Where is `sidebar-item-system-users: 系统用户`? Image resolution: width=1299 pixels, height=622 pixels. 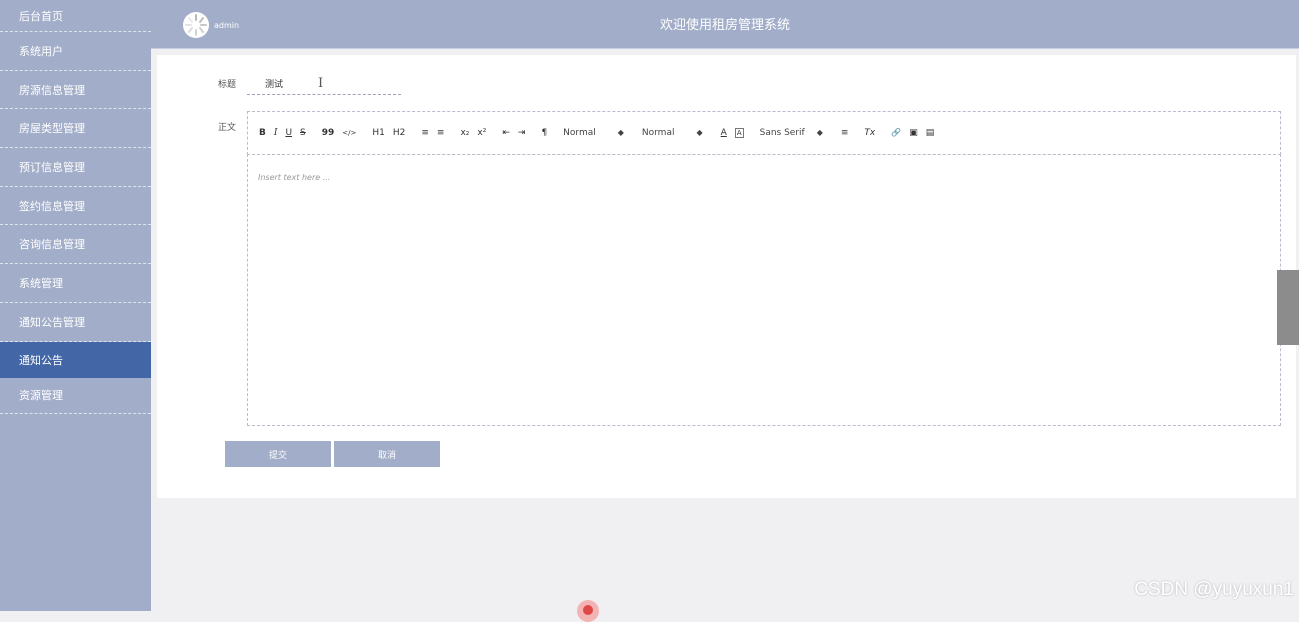 sidebar-item-system-users: 系统用户 is located at coordinates (75, 51).